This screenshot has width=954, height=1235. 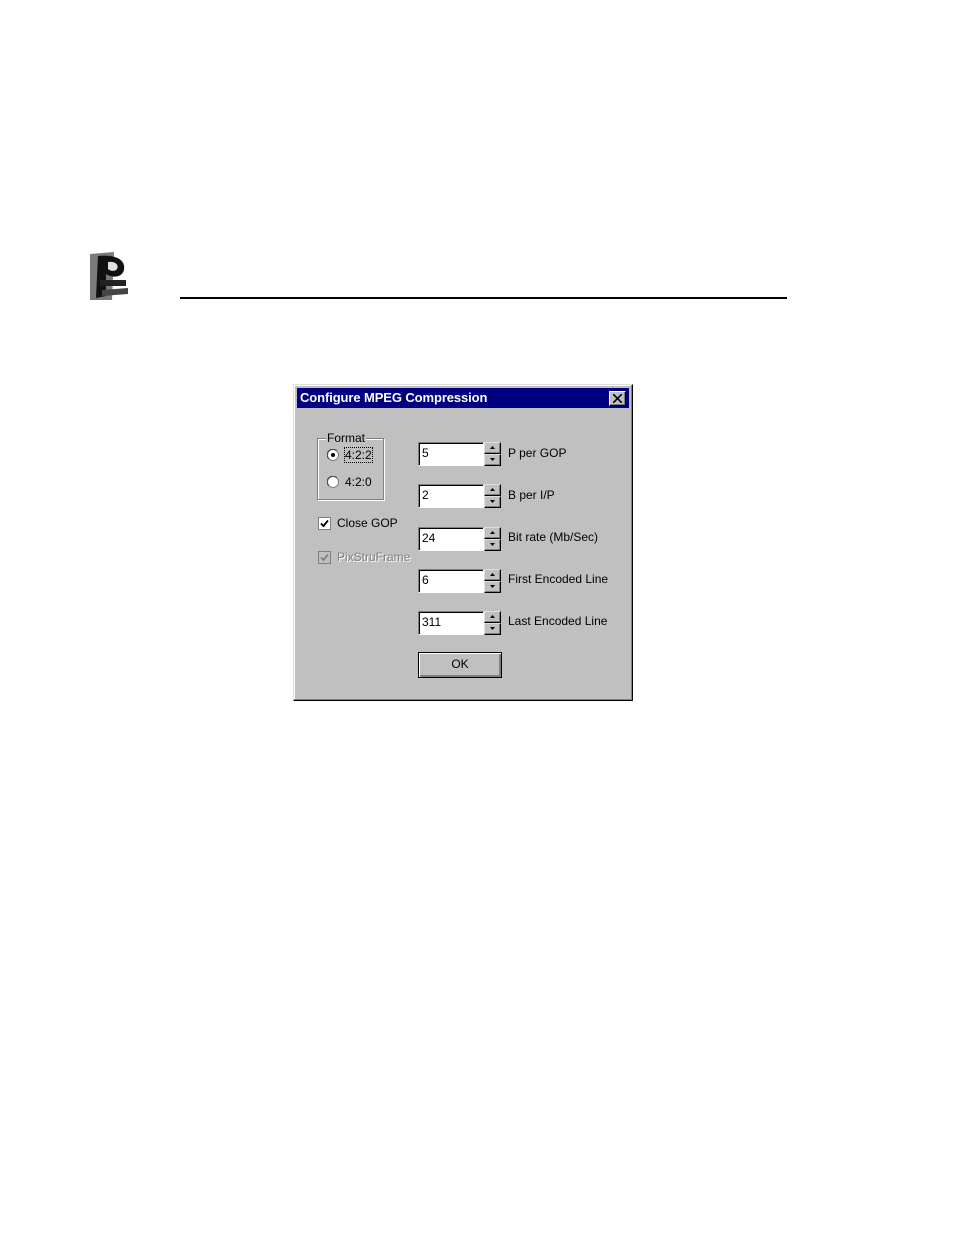 What do you see at coordinates (358, 482) in the screenshot?
I see `radio-420-label: 4:2:0` at bounding box center [358, 482].